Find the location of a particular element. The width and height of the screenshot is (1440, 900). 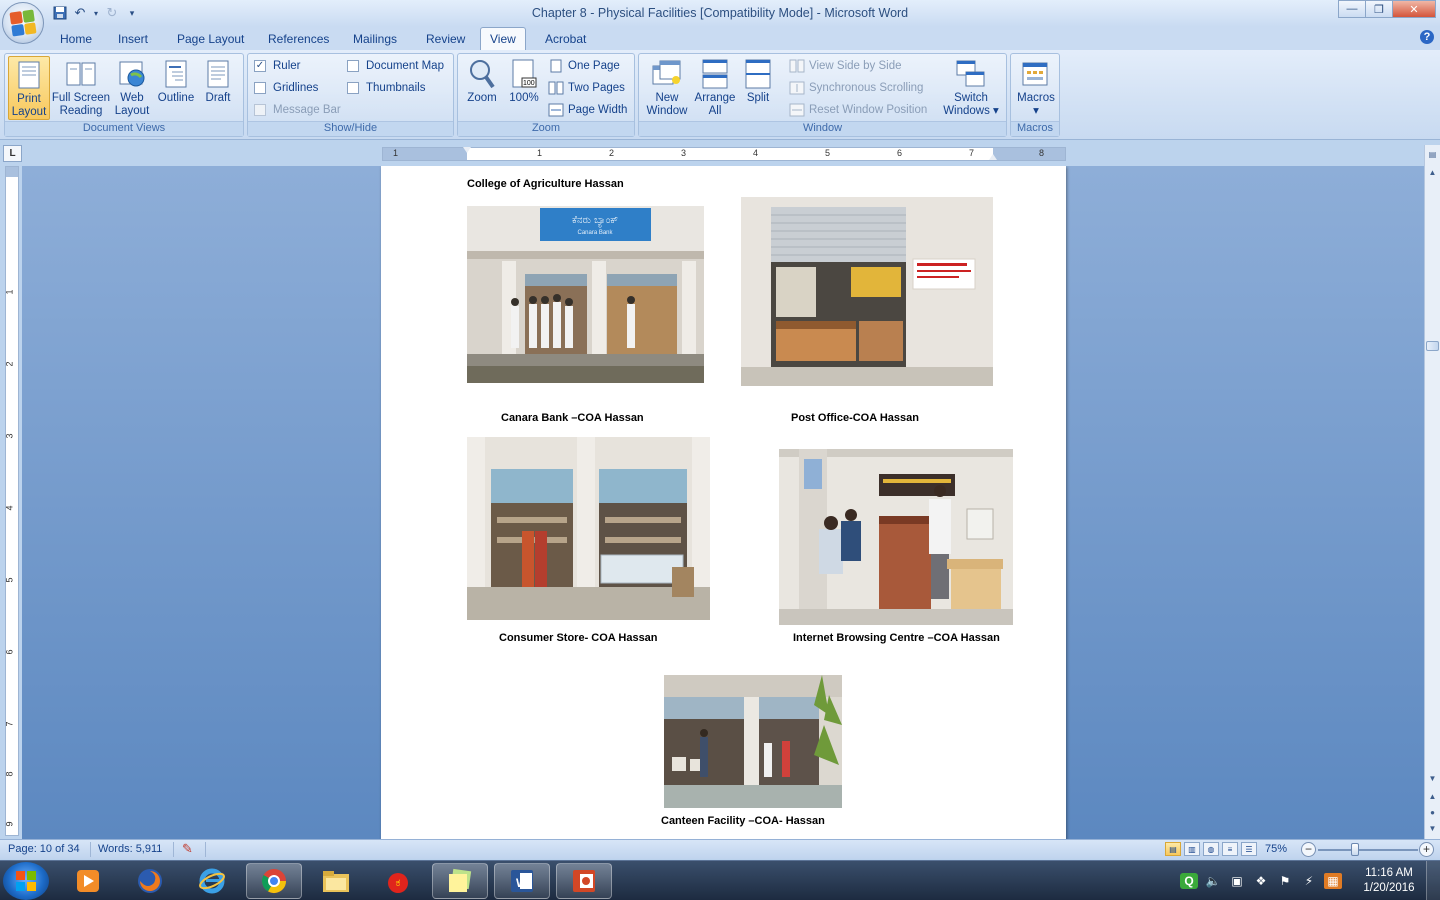

zoom-level: 75% is located at coordinates (1276, 849).